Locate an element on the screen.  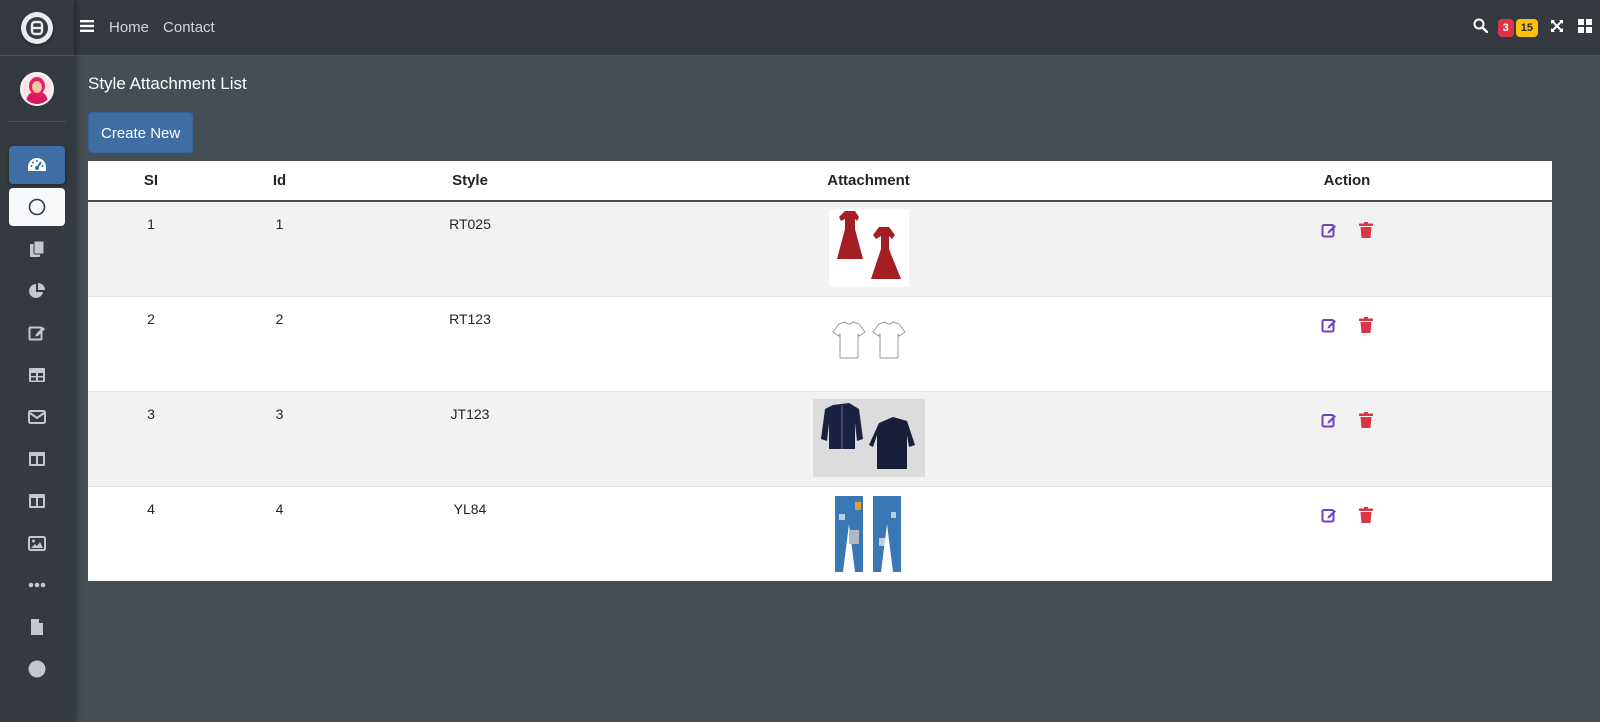
user-panel is located at coordinates (37, 89).